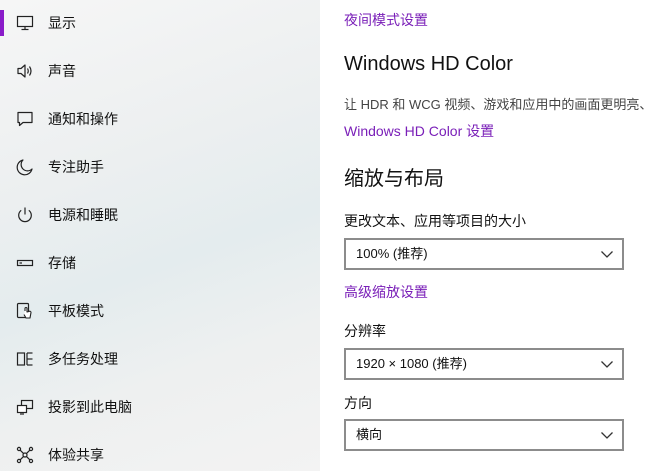 The height and width of the screenshot is (471, 668). I want to click on multitasking-icon, so click(25, 359).